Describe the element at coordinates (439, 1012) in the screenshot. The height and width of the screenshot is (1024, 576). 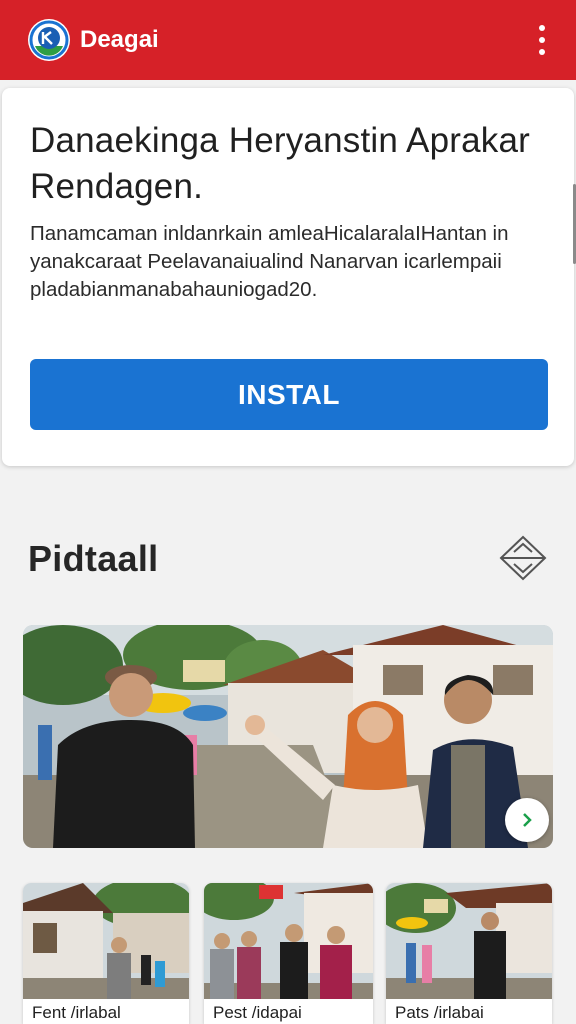
I see `thumbnail-label: Pats /irlabai` at that location.